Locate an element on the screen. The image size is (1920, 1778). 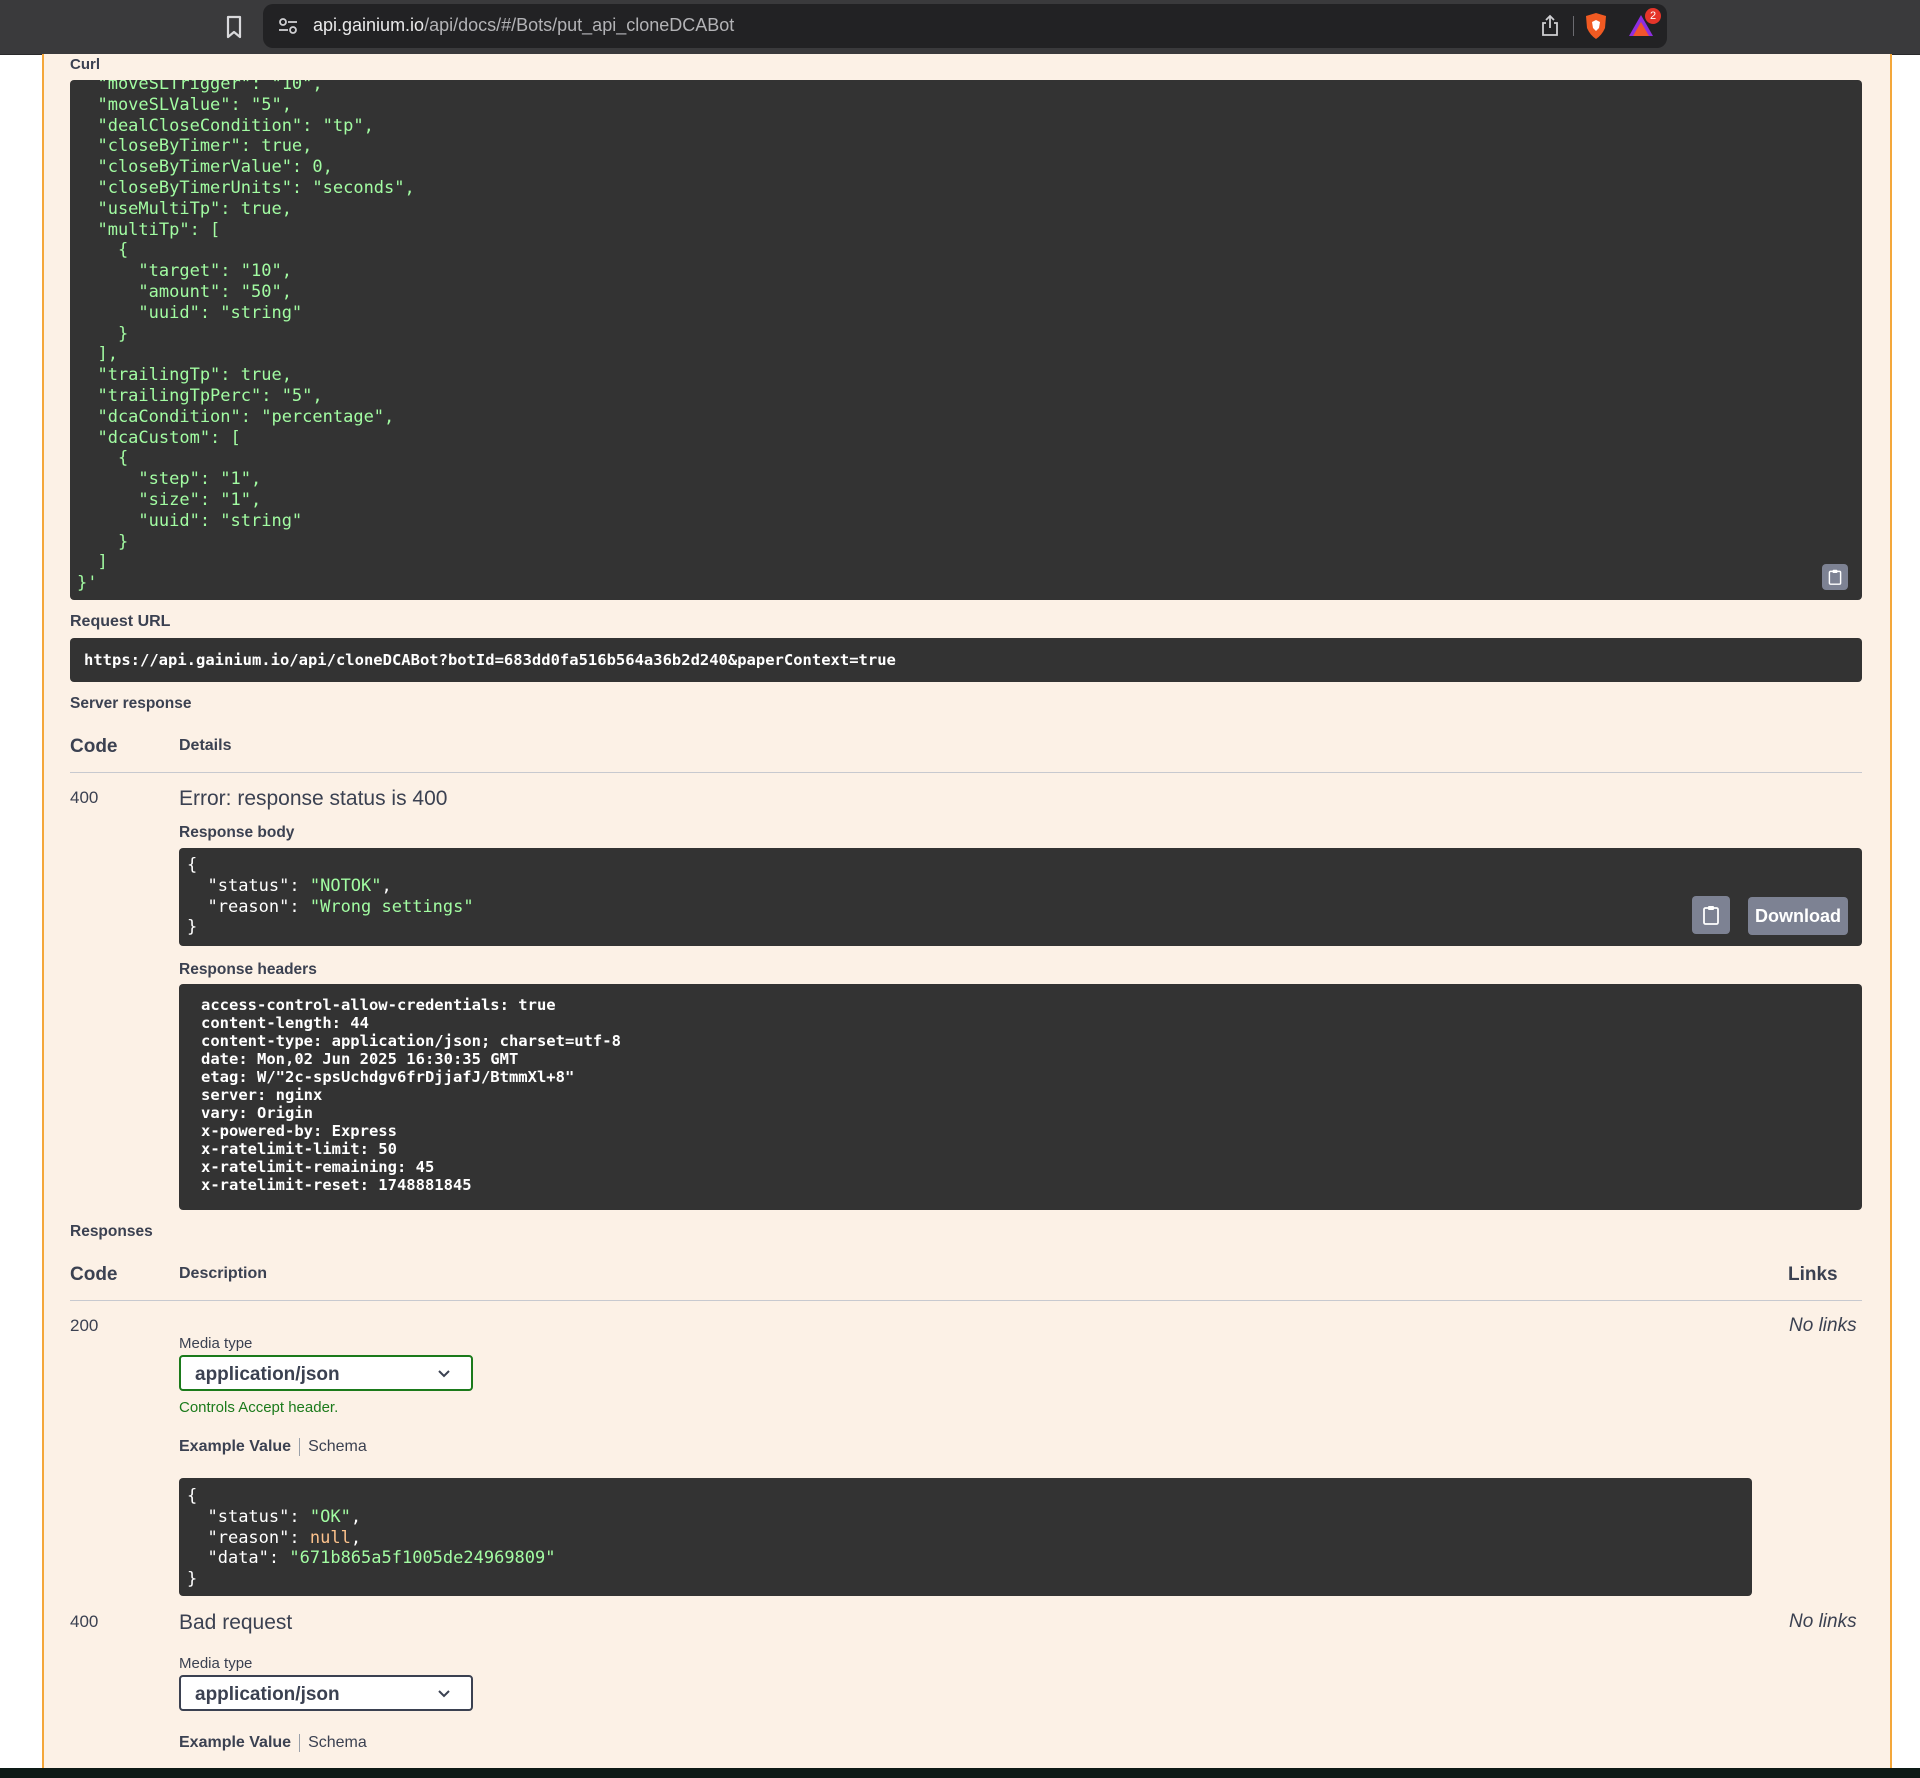
media-type-select-400: application/json is located at coordinates (326, 1693).